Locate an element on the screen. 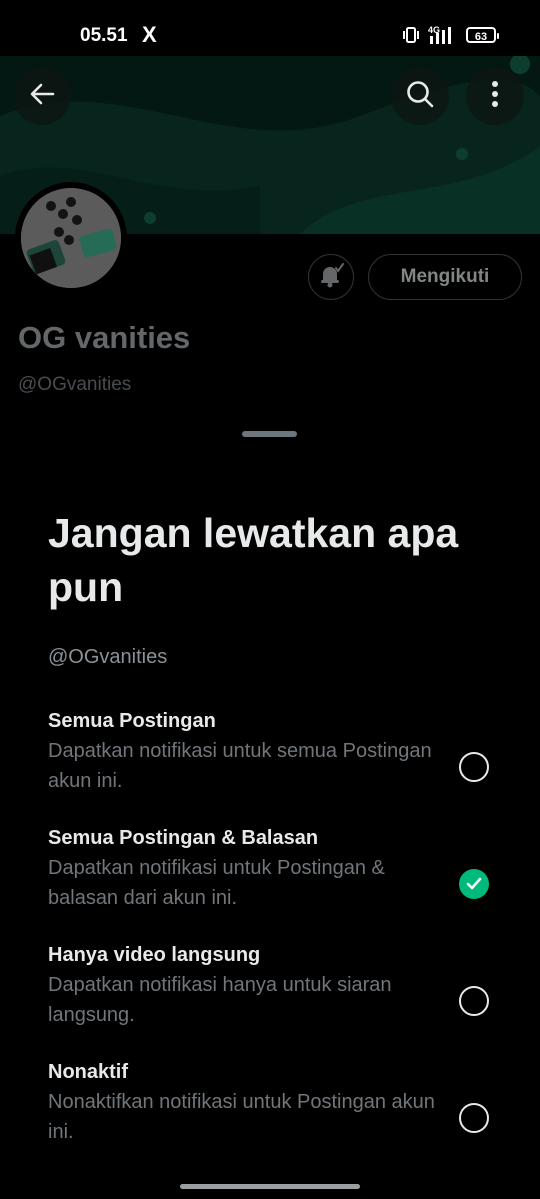 The width and height of the screenshot is (540, 1199). vibrate-icon is located at coordinates (411, 37).